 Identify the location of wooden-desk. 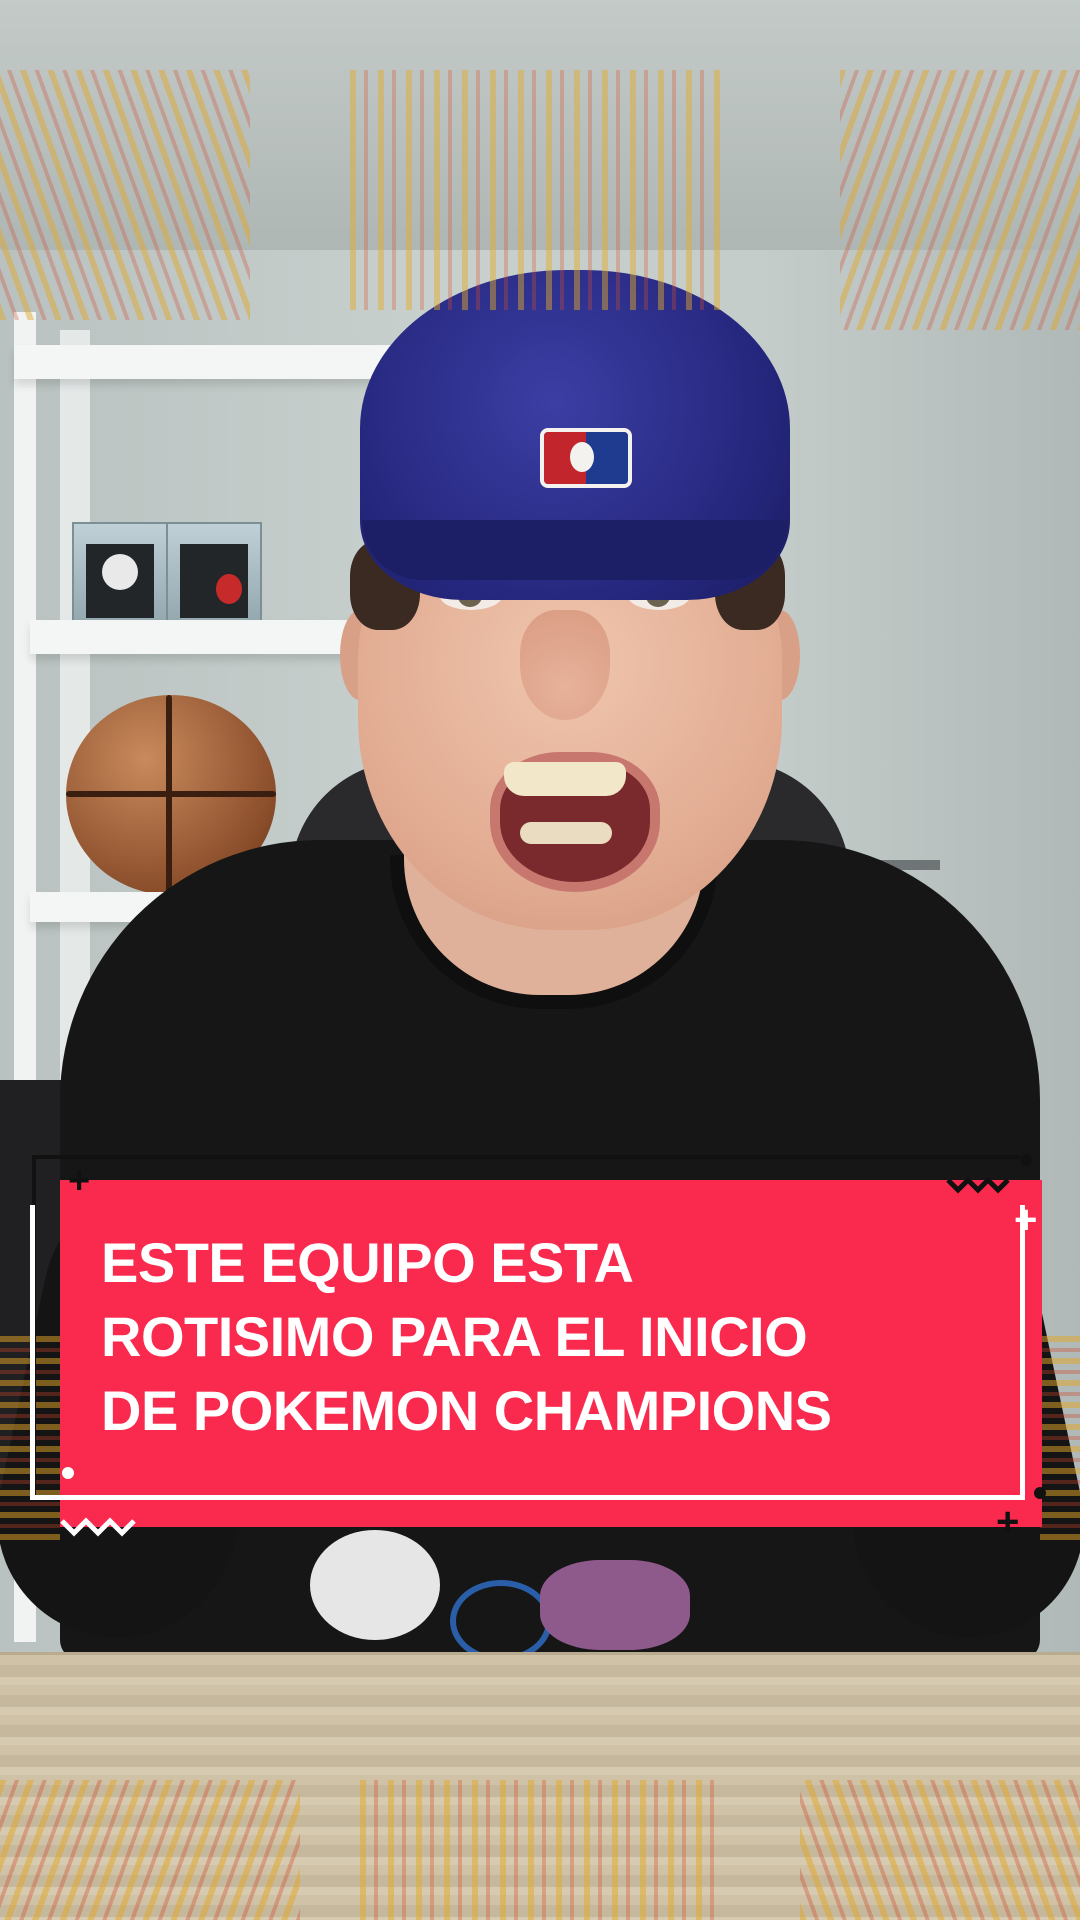
(540, 1787).